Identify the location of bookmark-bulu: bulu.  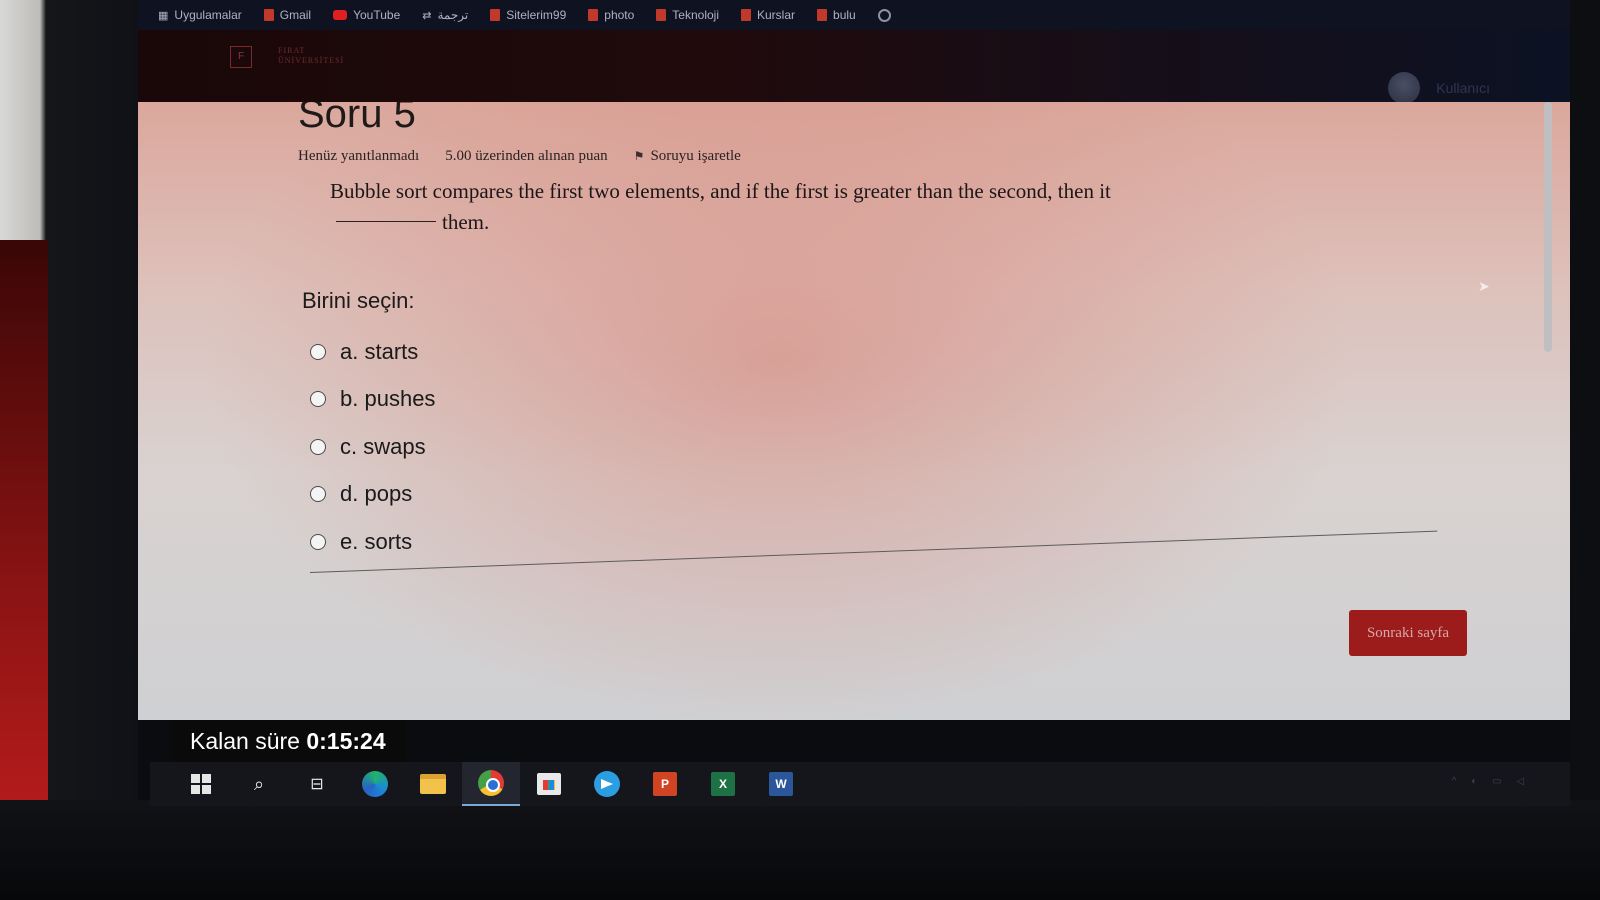
(836, 15).